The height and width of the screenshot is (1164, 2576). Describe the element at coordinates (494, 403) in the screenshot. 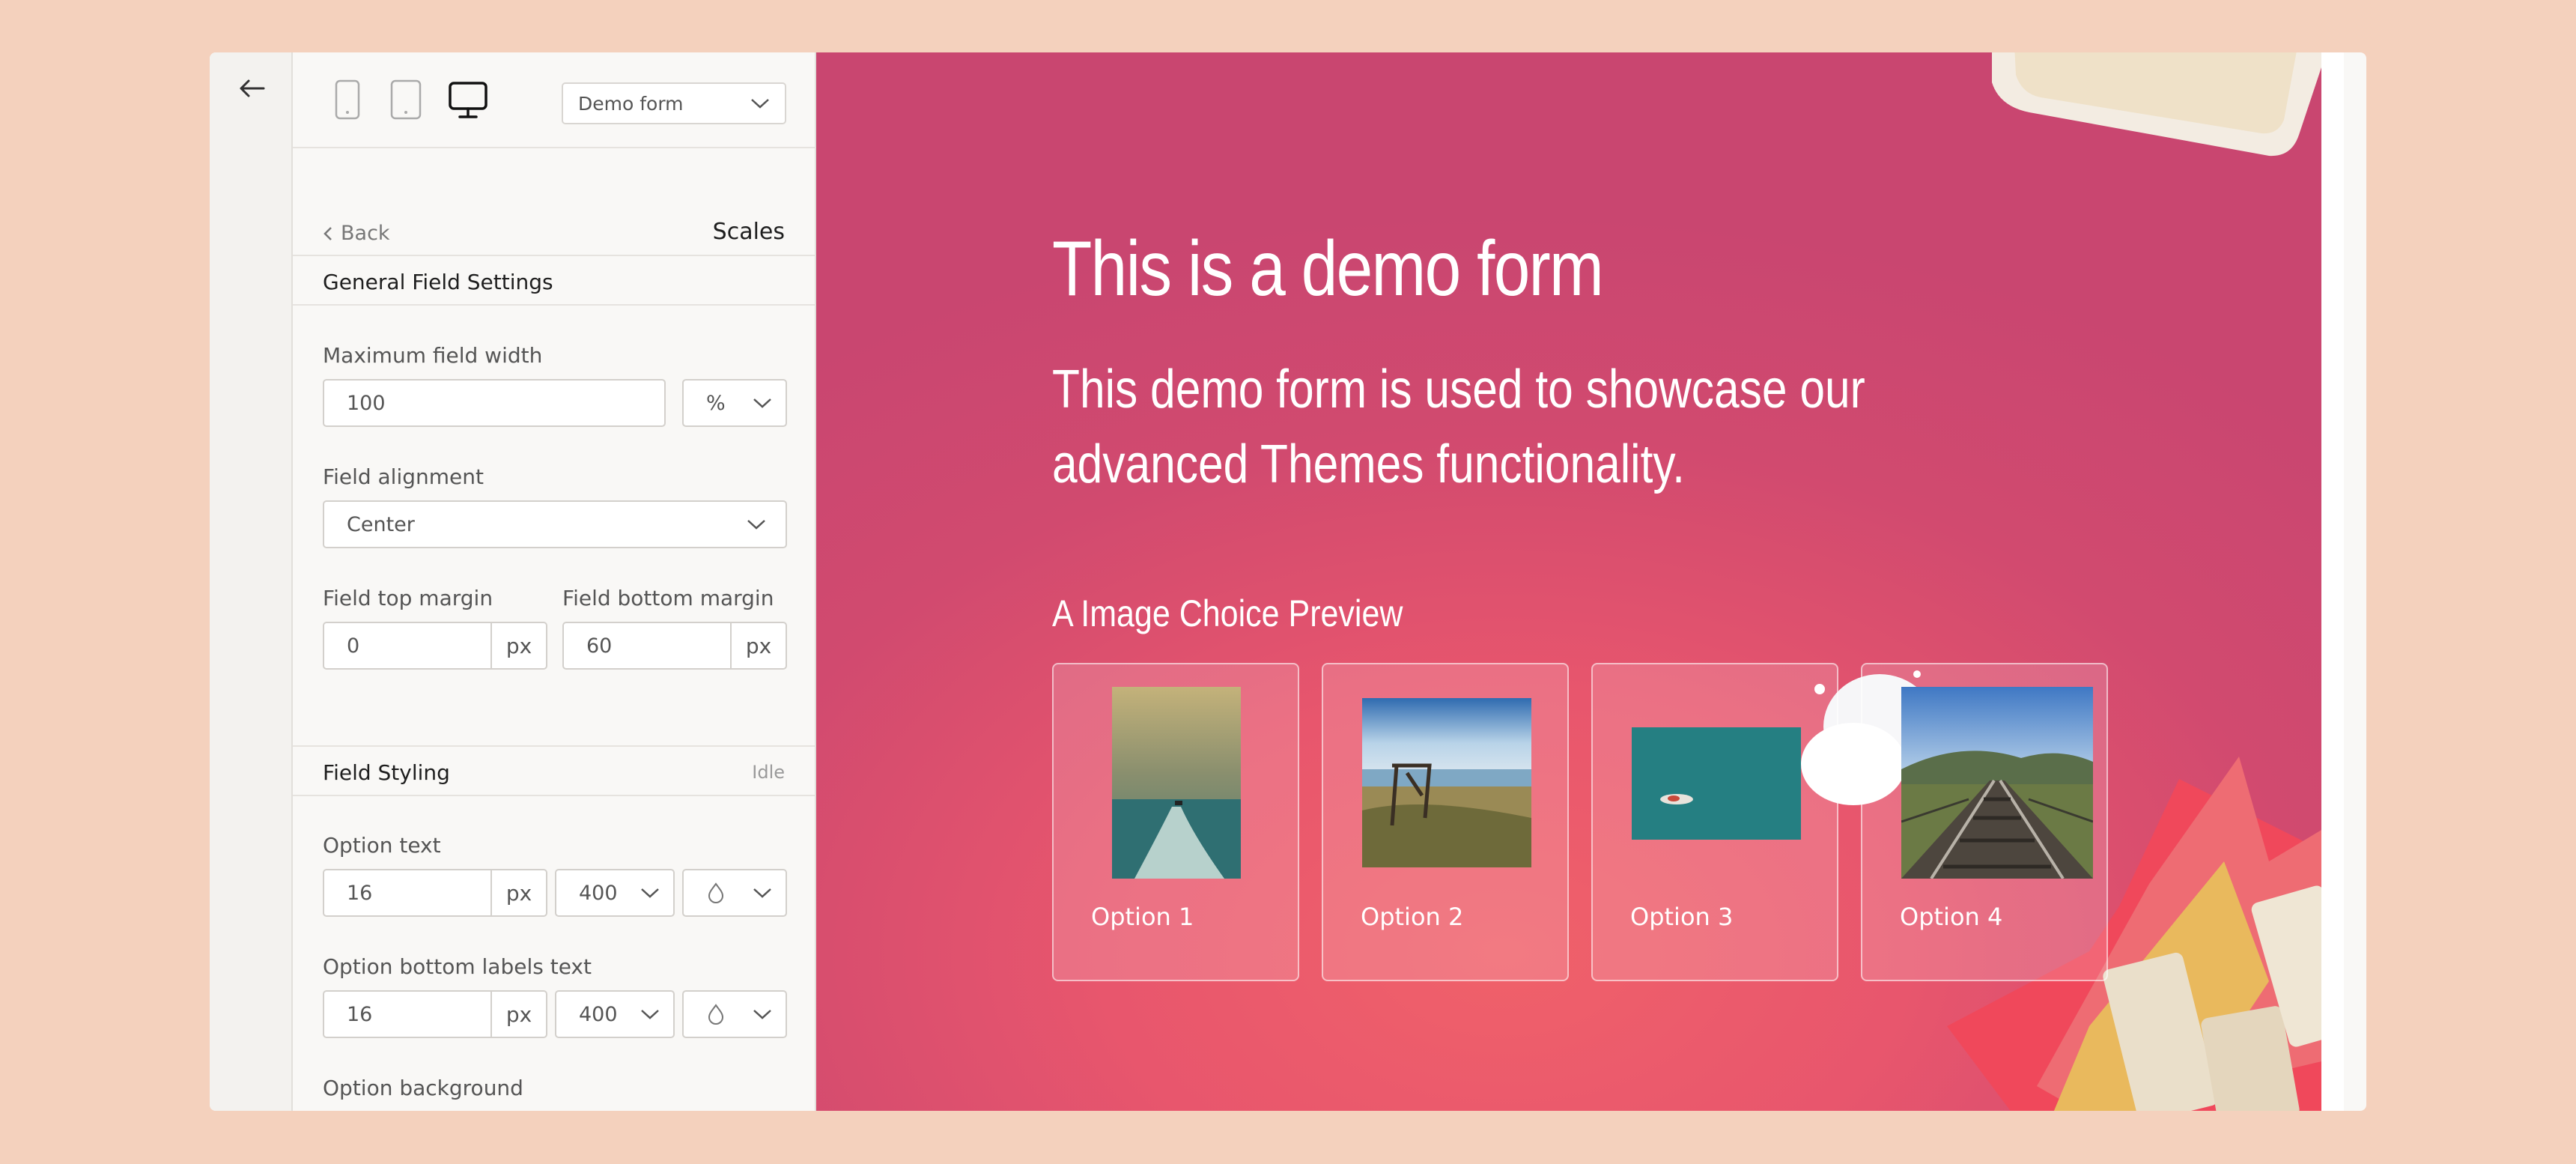

I see `max-width-input: 100` at that location.